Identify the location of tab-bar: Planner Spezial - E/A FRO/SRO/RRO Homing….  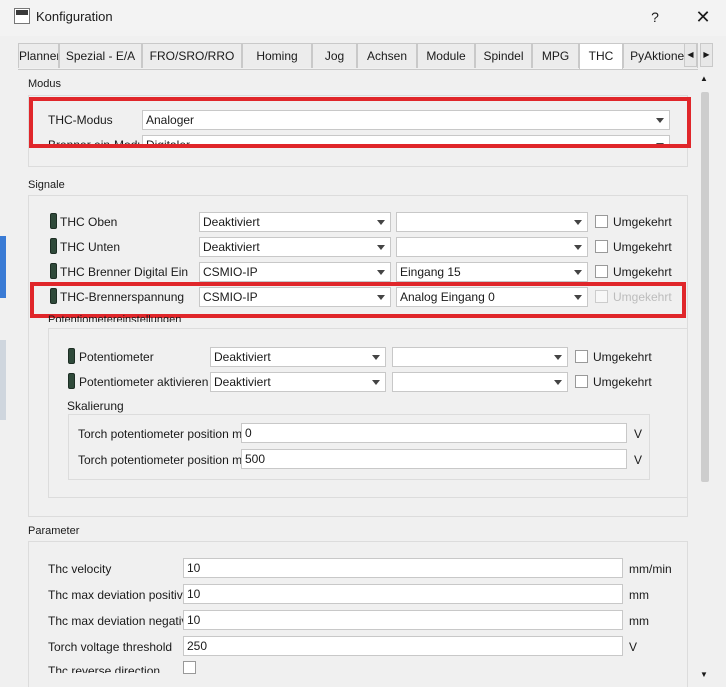
(358, 56).